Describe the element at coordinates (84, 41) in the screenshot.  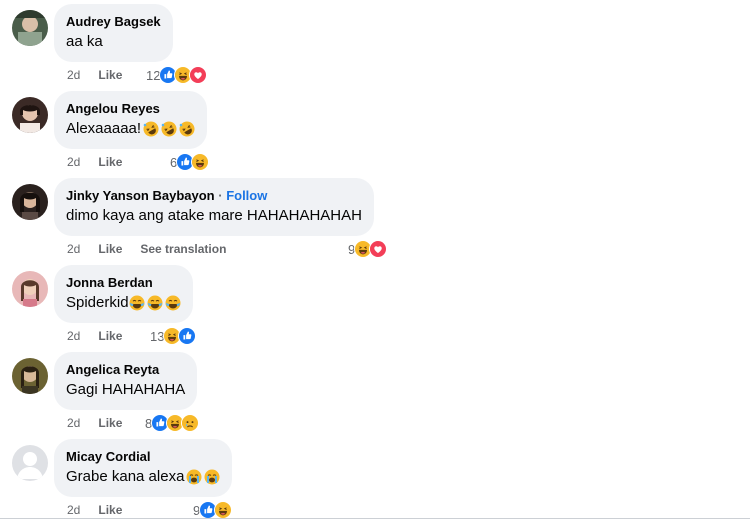
I see `comment-text-content: aa ka` at that location.